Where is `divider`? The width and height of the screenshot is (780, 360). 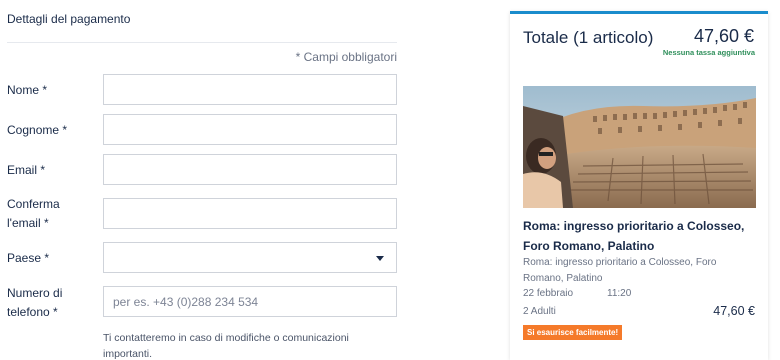
divider is located at coordinates (202, 42).